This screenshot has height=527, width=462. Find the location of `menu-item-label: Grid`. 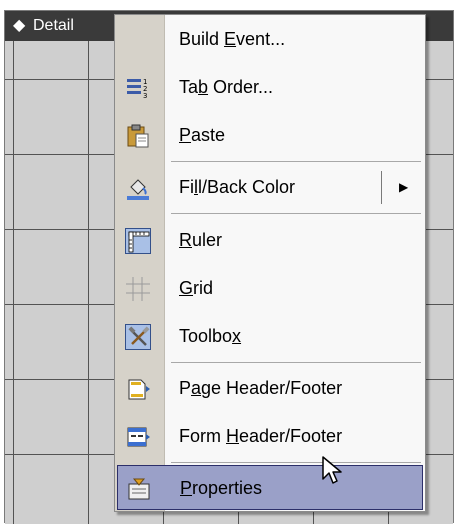

menu-item-label: Grid is located at coordinates (196, 288).